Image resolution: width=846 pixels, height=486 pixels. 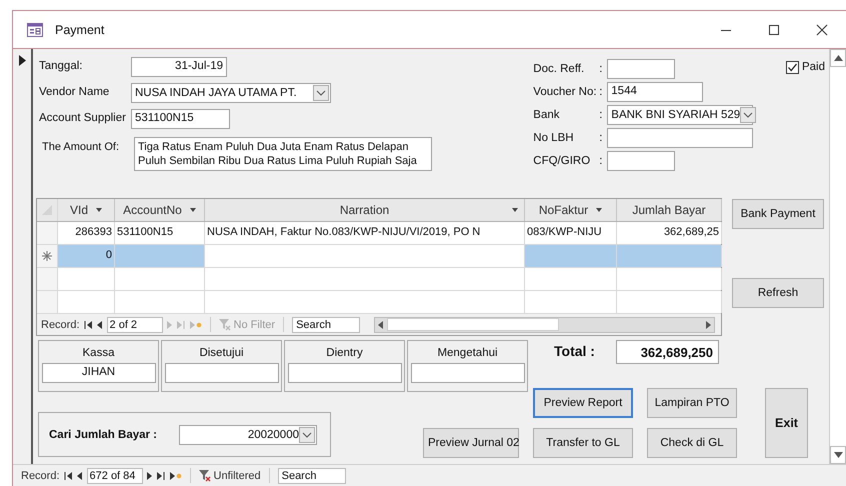 What do you see at coordinates (774, 30) in the screenshot?
I see `maximize-icon` at bounding box center [774, 30].